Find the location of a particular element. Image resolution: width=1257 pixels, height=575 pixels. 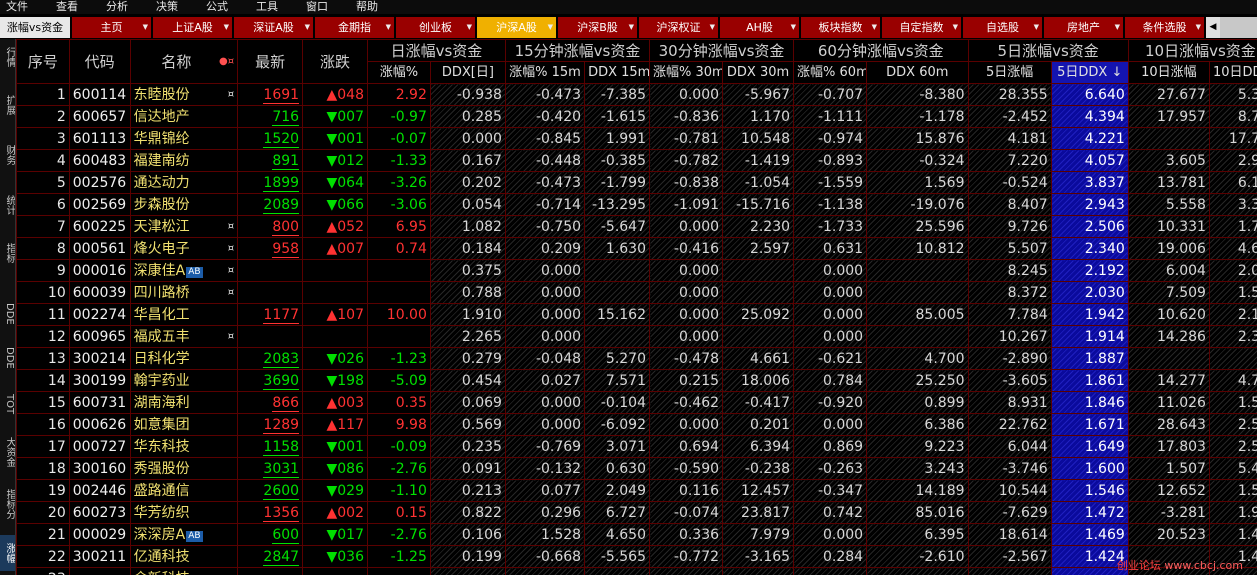

group-header-3: 60分钟涨幅vs资金 is located at coordinates (881, 50).